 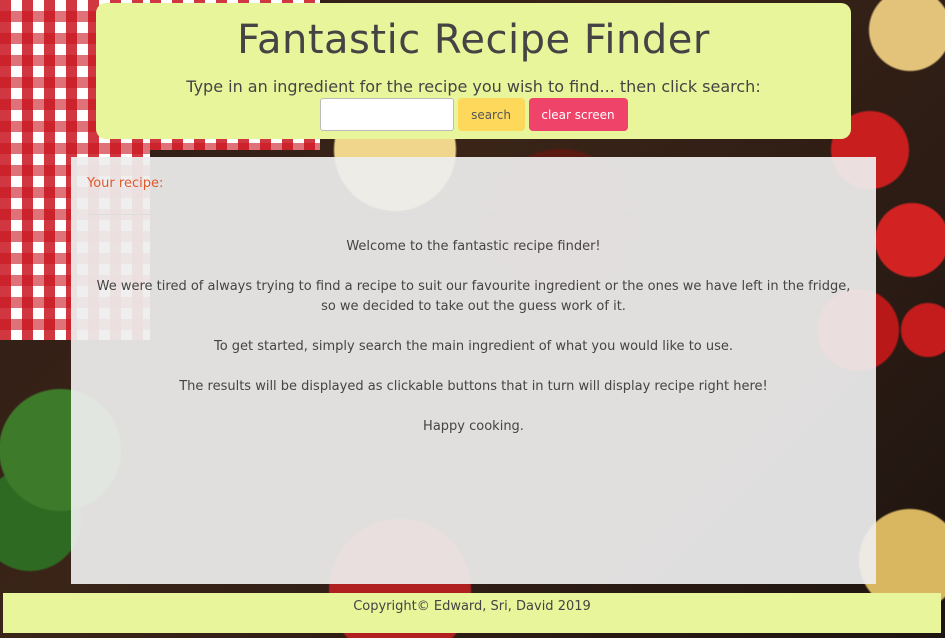 What do you see at coordinates (473, 246) in the screenshot?
I see `welcome-text: Welcome to the fantastic recipe finder!` at bounding box center [473, 246].